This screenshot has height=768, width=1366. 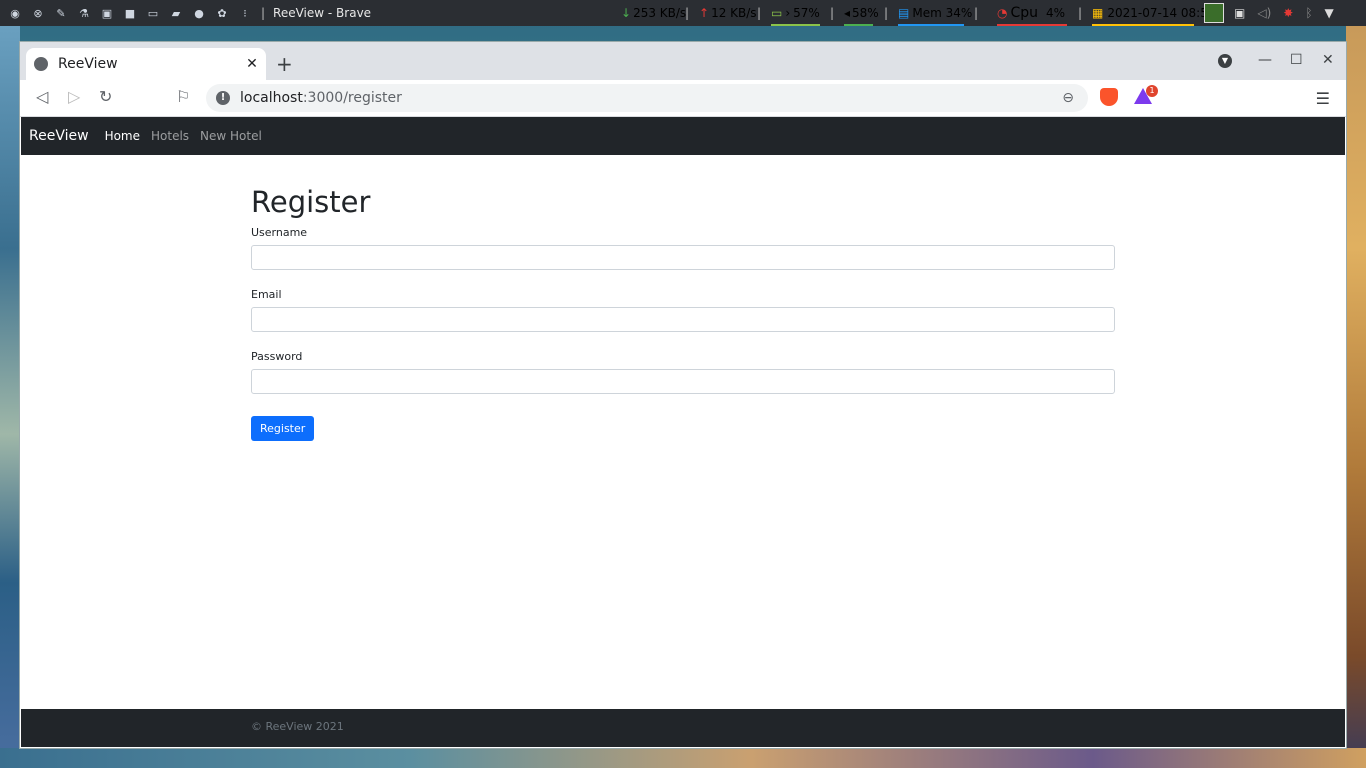 I want to click on datetime-value: 2021-07-14 08:58, so click(x=1161, y=13).